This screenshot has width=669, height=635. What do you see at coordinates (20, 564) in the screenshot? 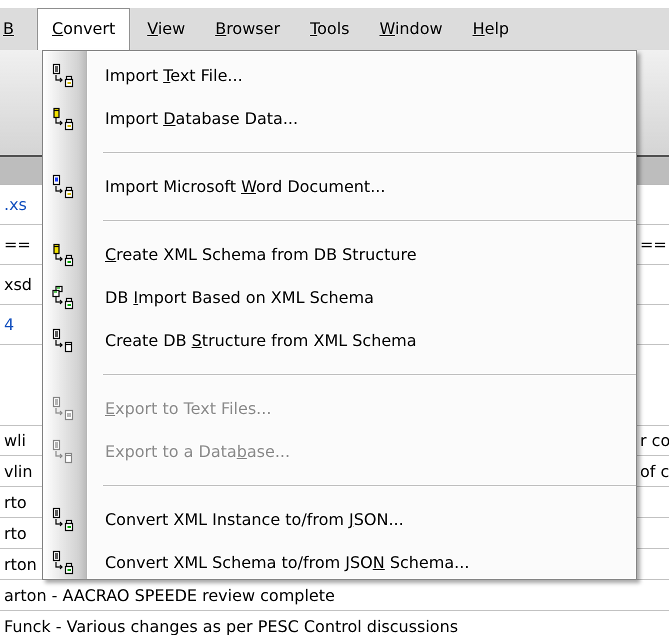
I see `document-text: rton` at bounding box center [20, 564].